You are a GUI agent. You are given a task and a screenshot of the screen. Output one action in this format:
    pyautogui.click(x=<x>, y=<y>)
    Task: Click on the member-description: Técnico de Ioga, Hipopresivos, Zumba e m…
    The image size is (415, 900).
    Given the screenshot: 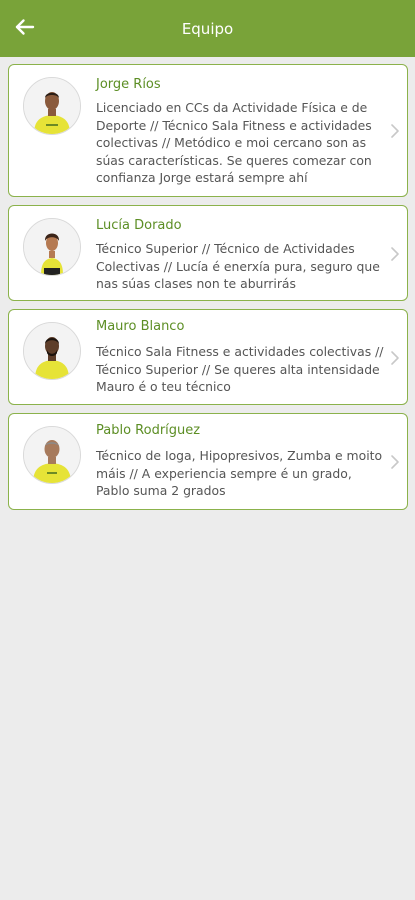 What is the action you would take?
    pyautogui.click(x=239, y=473)
    